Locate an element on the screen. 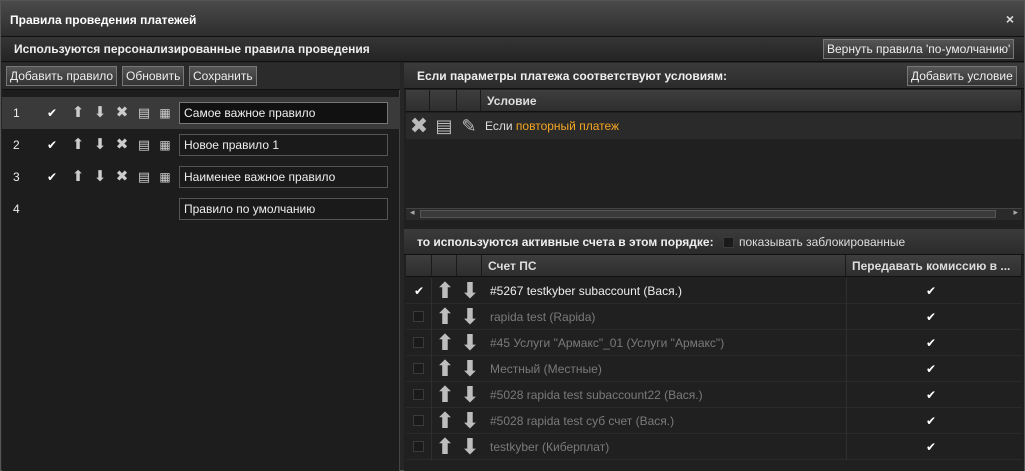 This screenshot has width=1025, height=471. rule-name-input: Новое правило 1 is located at coordinates (283, 145).